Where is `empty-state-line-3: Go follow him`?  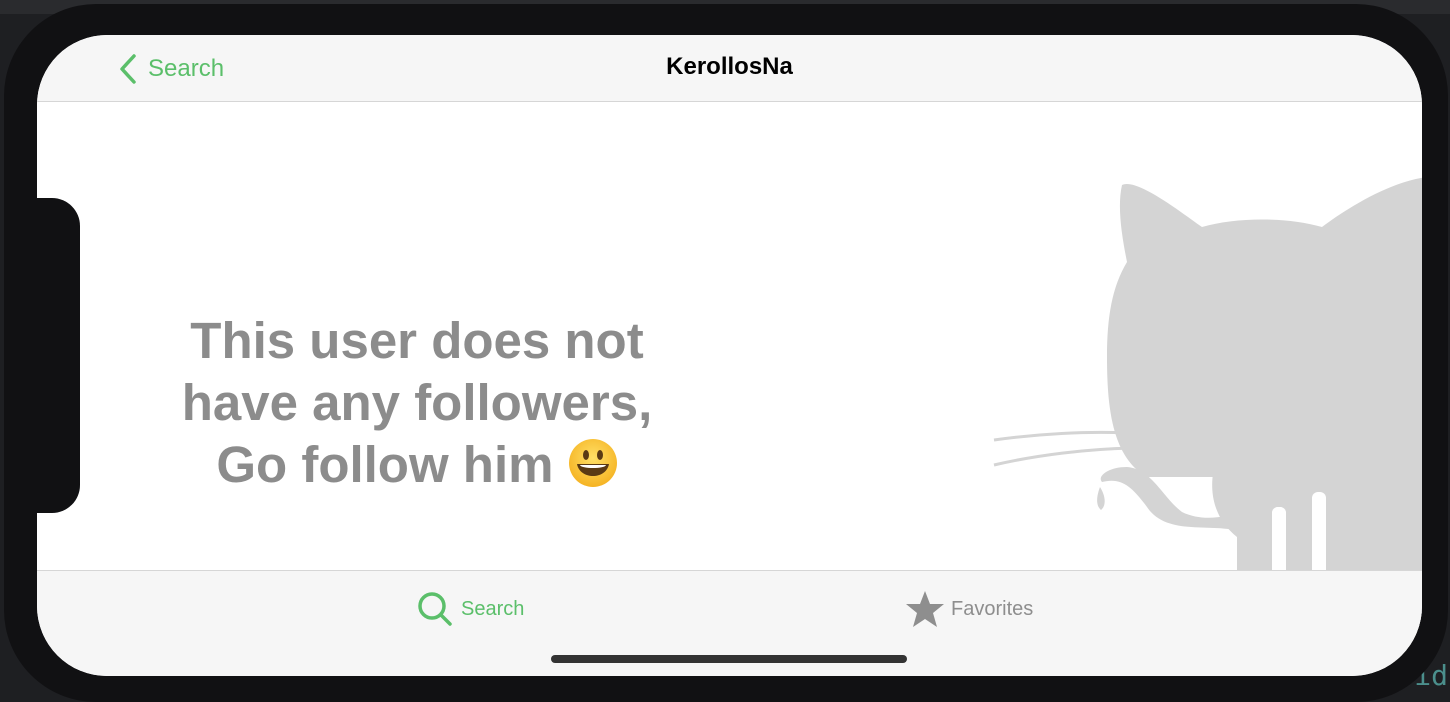
empty-state-line-3: Go follow him is located at coordinates (385, 464).